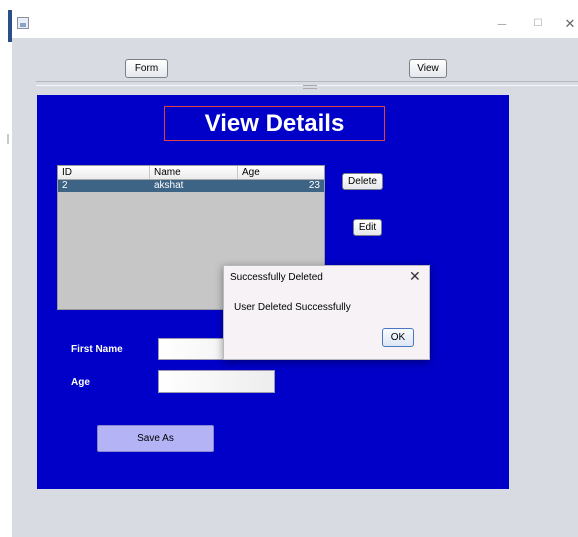 The image size is (578, 537). What do you see at coordinates (281, 172) in the screenshot?
I see `column-header-age: Age` at bounding box center [281, 172].